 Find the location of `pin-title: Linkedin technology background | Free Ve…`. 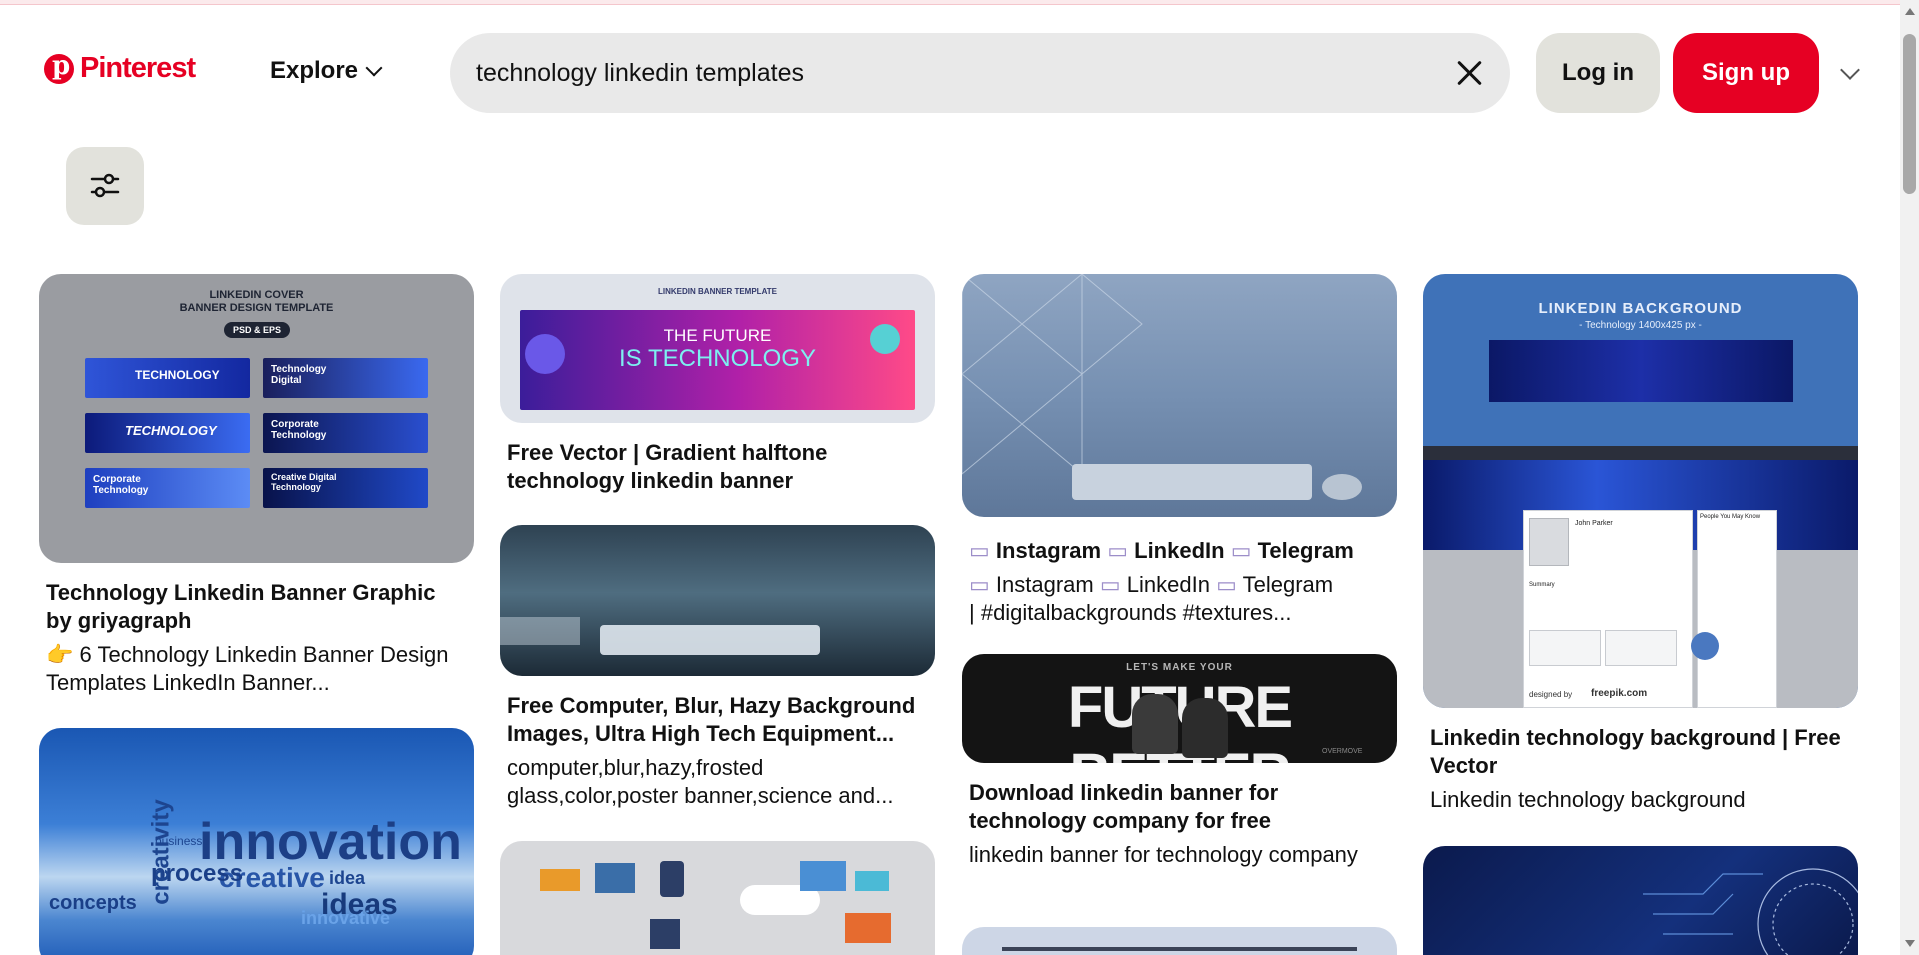

pin-title: Linkedin technology background | Free Ve… is located at coordinates (1640, 752).